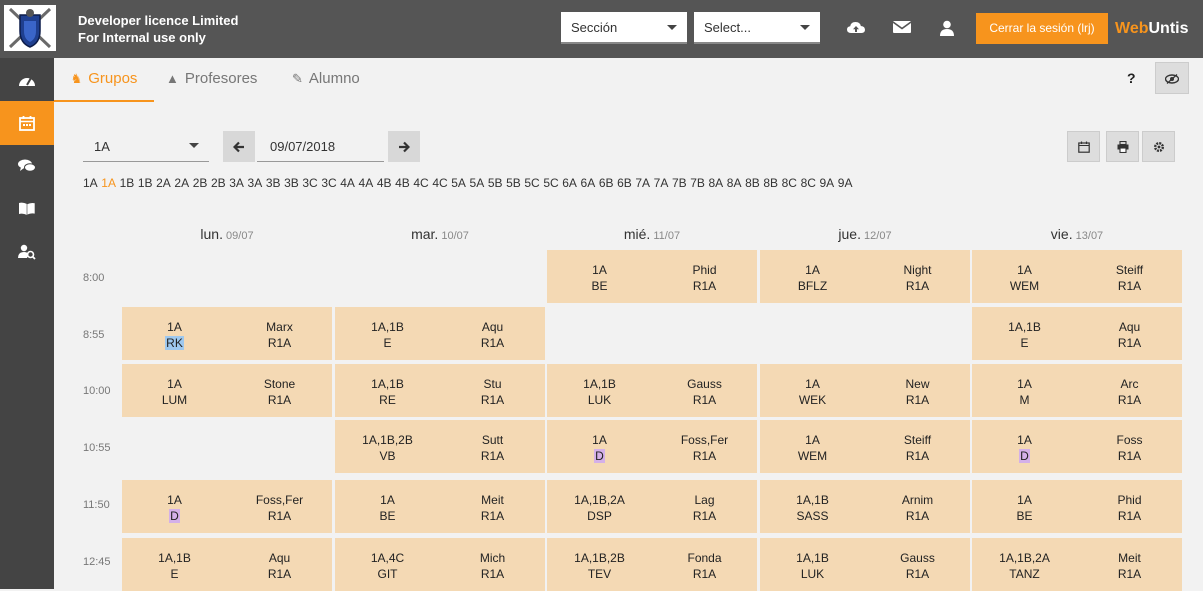 The width and height of the screenshot is (1203, 591). I want to click on calendar-picker-button, so click(1083, 146).